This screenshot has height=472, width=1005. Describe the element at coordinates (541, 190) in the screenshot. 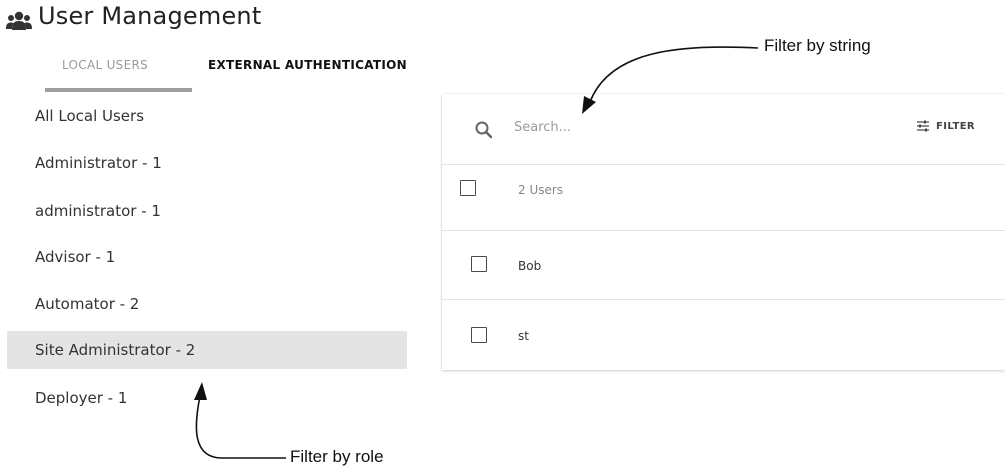

I see `user-count: 2 Users` at that location.